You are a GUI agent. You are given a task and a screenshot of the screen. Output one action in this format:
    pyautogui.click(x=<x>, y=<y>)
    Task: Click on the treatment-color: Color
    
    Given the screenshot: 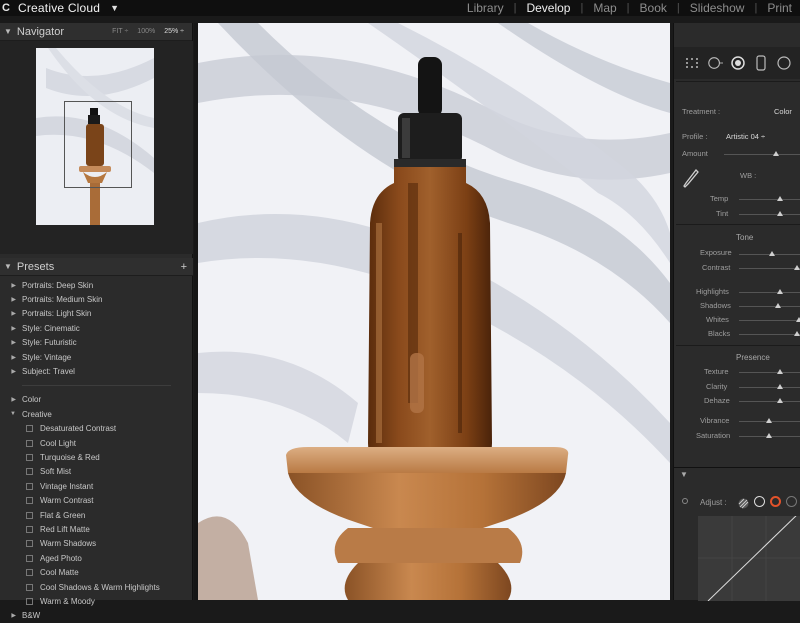 What is the action you would take?
    pyautogui.click(x=783, y=111)
    